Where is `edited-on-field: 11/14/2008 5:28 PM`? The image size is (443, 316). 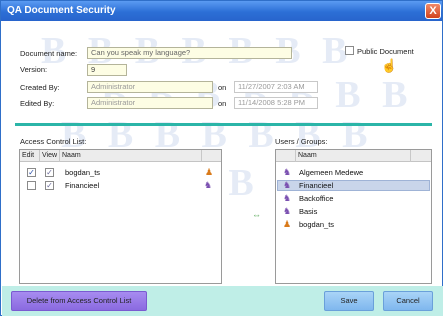 edited-on-field: 11/14/2008 5:28 PM is located at coordinates (276, 103).